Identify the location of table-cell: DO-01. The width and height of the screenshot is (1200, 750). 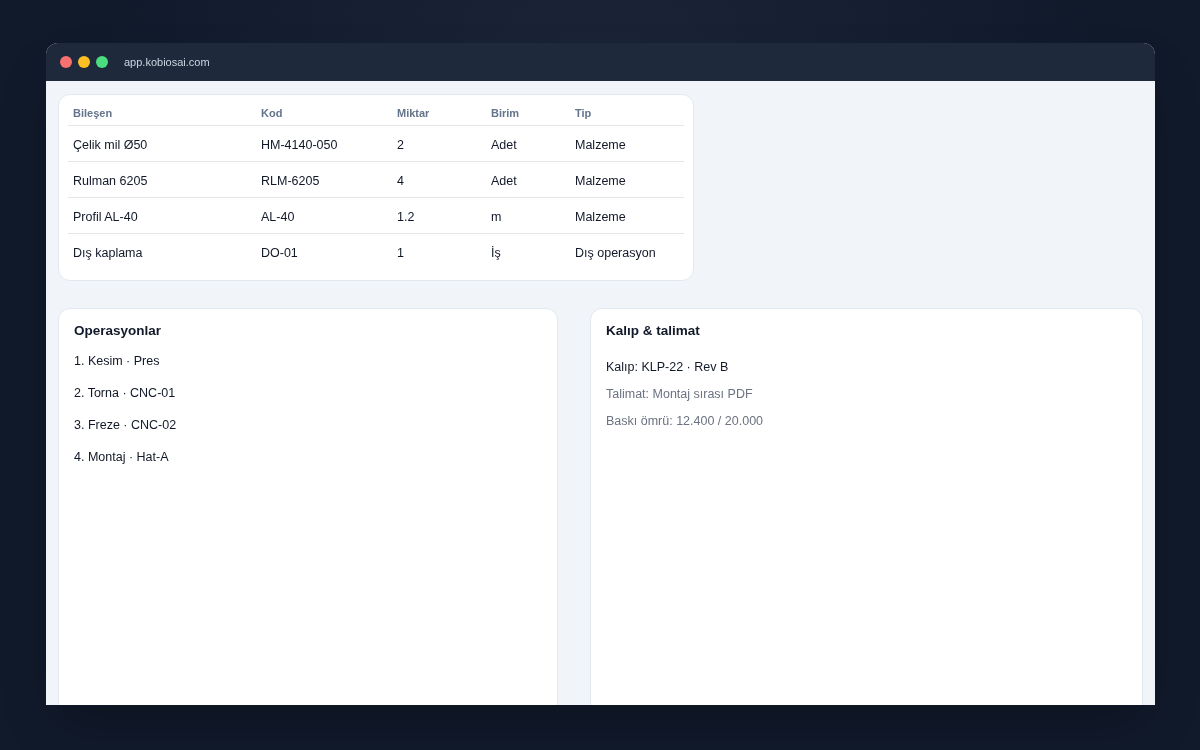
(279, 253).